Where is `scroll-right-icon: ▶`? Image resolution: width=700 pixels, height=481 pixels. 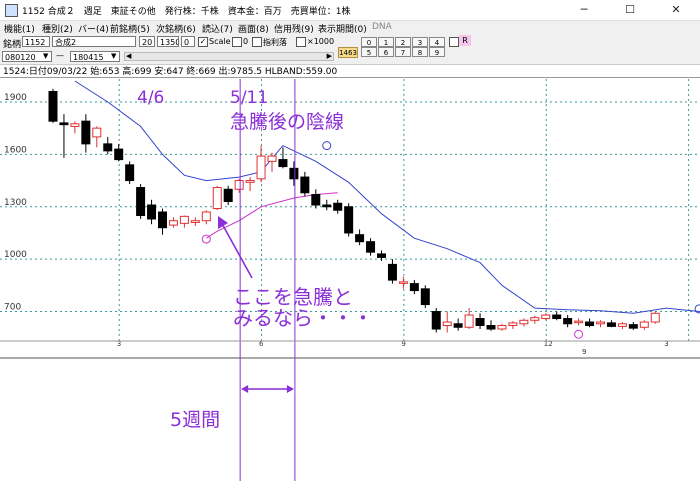
scroll-right-icon: ▶ is located at coordinates (329, 56).